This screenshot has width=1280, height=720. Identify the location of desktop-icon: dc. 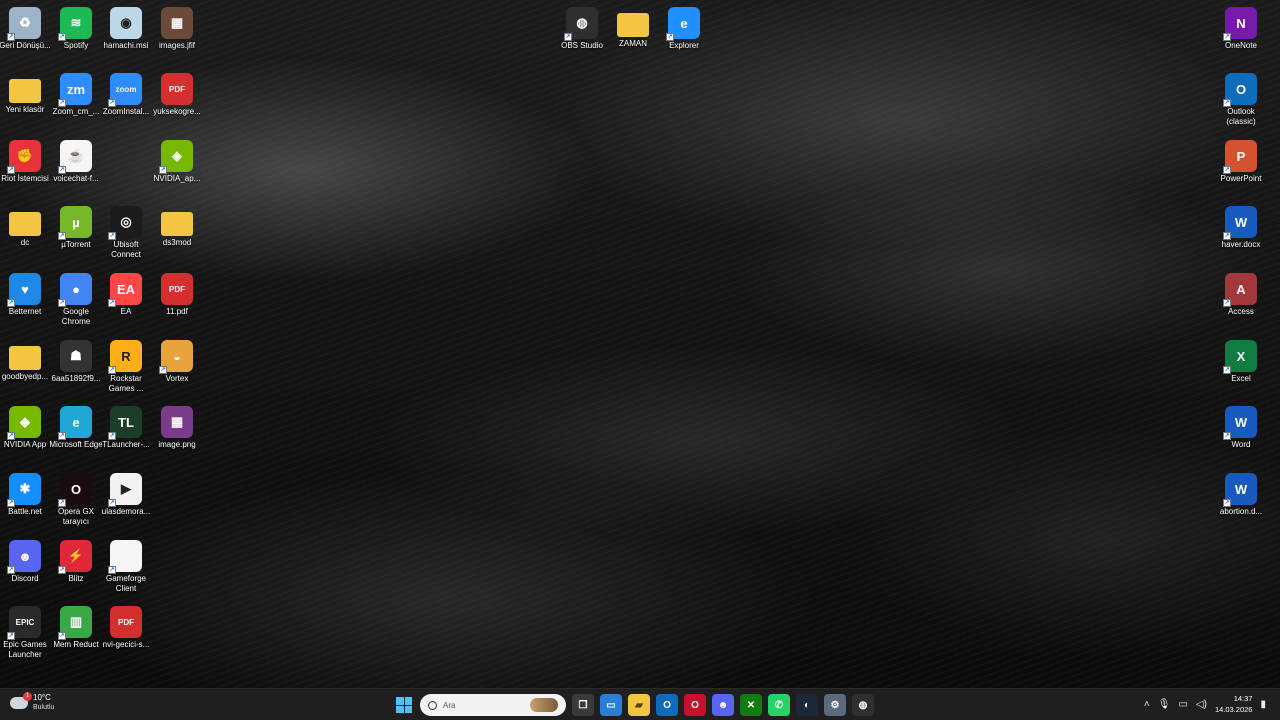
(26, 227).